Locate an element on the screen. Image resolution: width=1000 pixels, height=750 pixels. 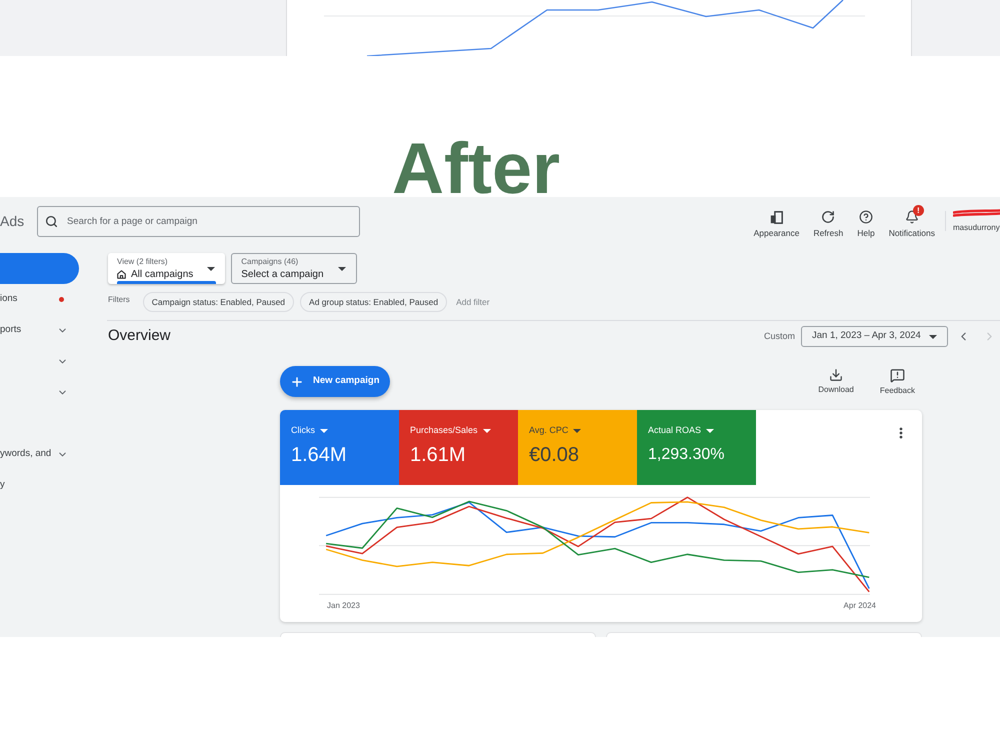
layout-icon is located at coordinates (777, 217).